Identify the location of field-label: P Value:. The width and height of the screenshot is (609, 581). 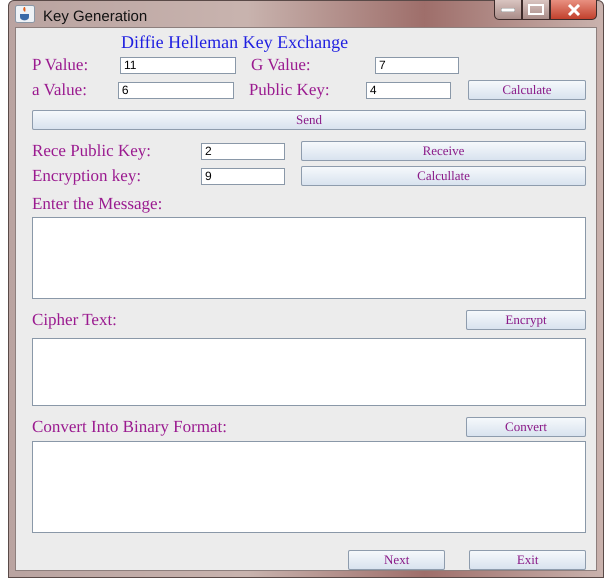
(61, 65).